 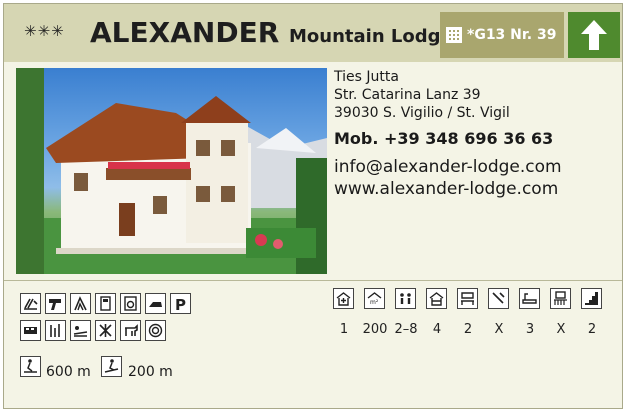 I want to click on persons-icon, so click(x=405, y=298).